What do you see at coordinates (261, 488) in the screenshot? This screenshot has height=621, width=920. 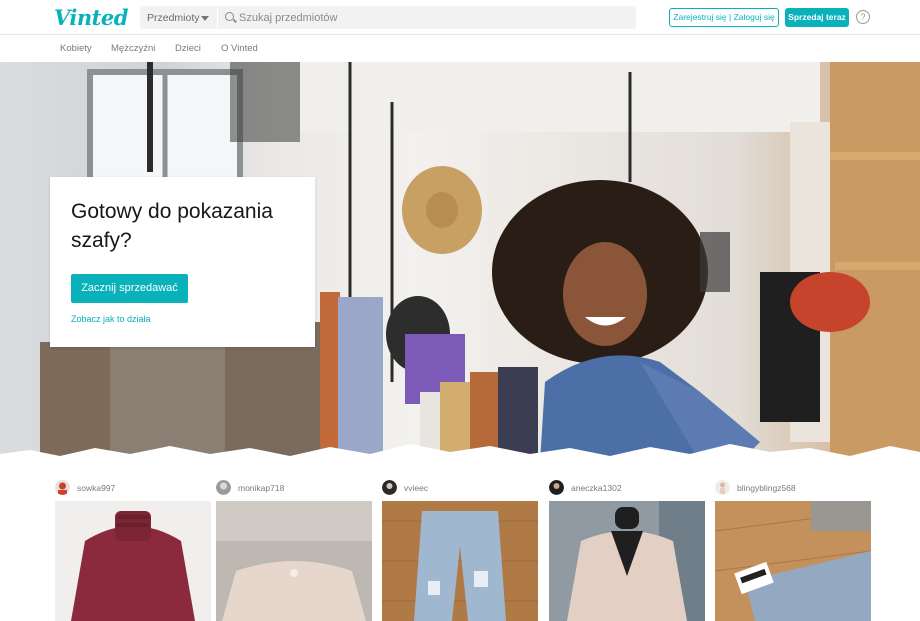 I see `username: monikap718` at bounding box center [261, 488].